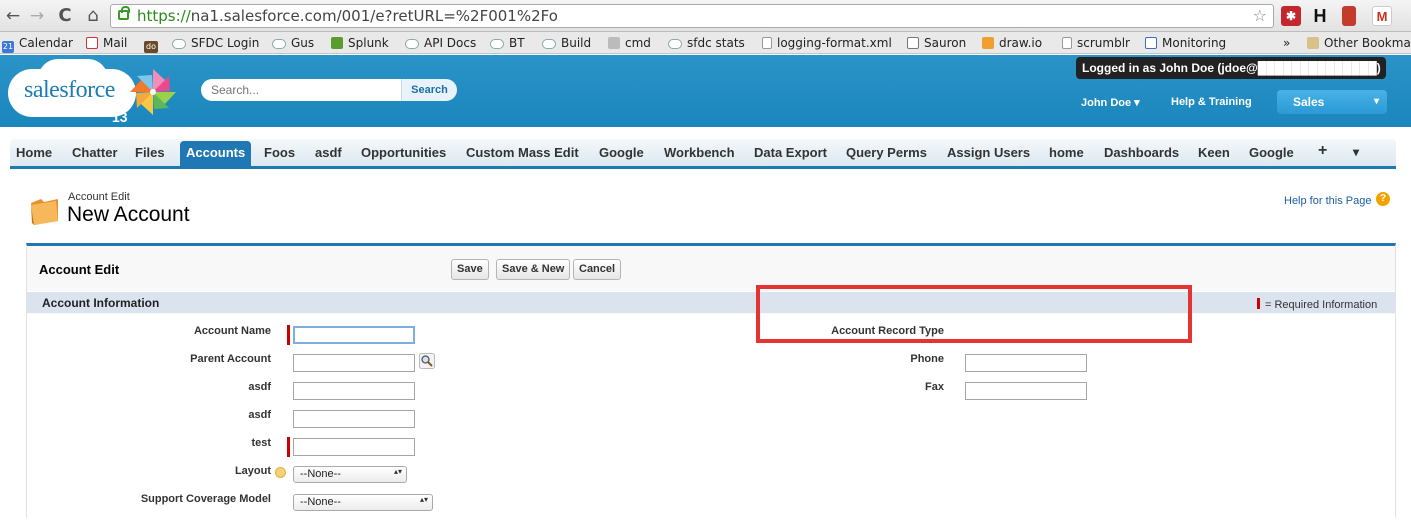  I want to click on tab-google: Google, so click(621, 152).